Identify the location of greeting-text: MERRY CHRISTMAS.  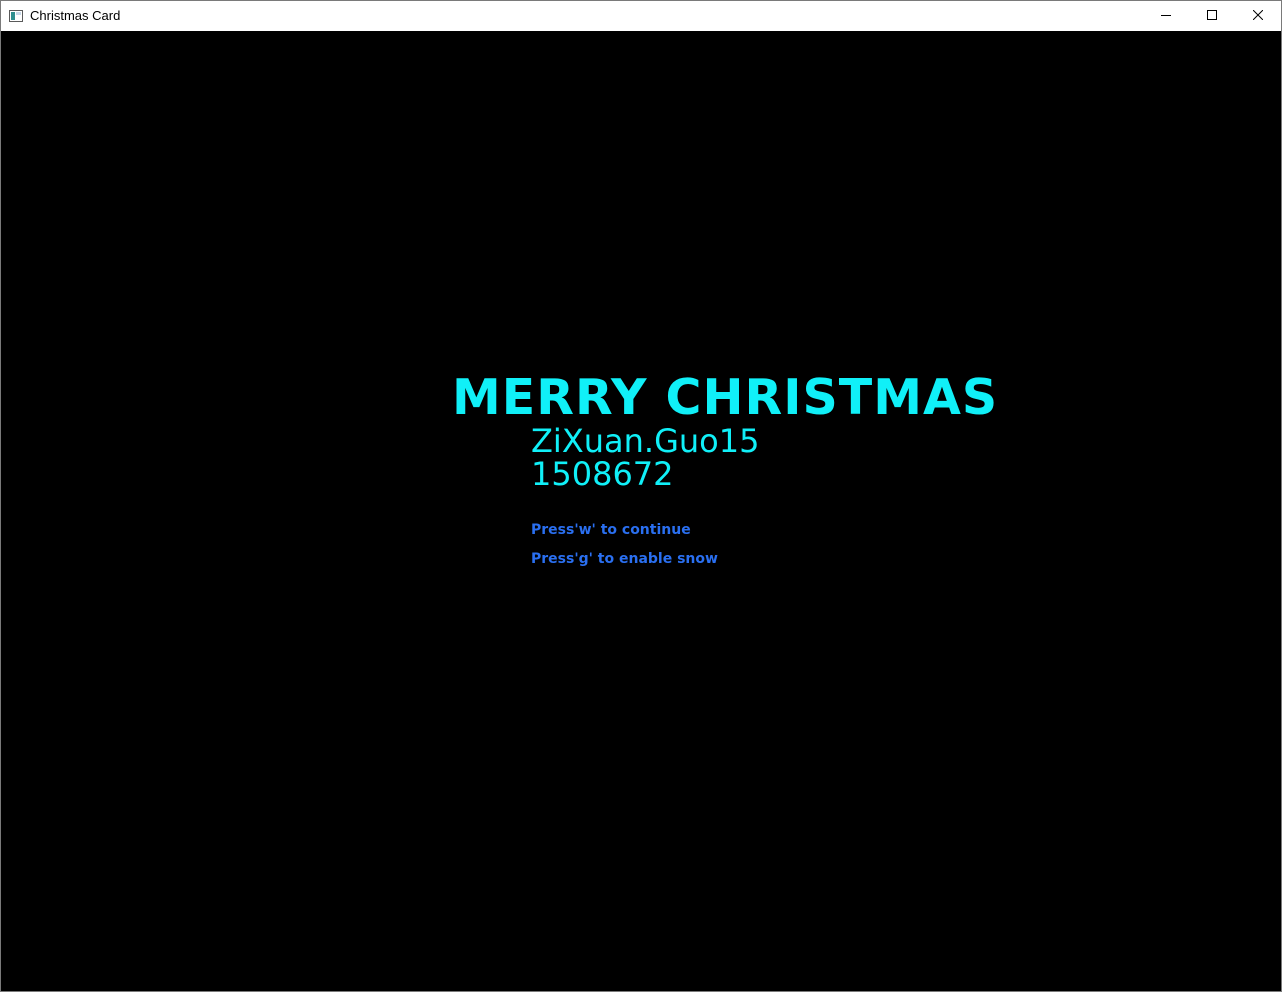
(725, 397).